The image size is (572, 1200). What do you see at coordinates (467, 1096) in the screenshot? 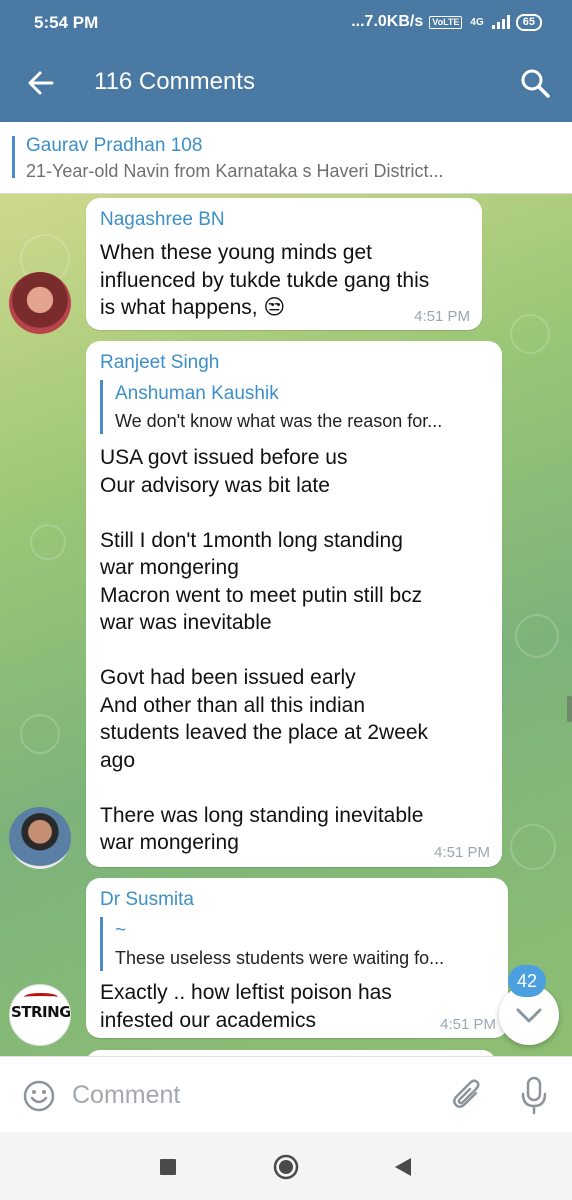
I see `attach-icon` at bounding box center [467, 1096].